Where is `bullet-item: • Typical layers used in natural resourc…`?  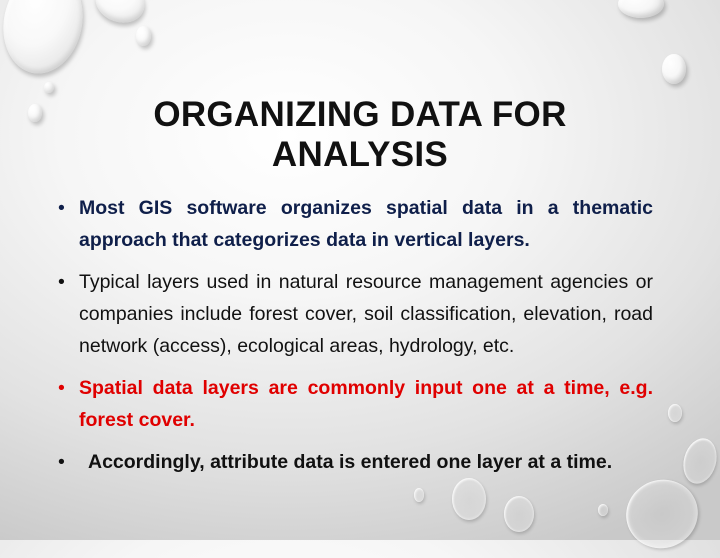
bullet-item: • Typical layers used in natural resourc… is located at coordinates (355, 314).